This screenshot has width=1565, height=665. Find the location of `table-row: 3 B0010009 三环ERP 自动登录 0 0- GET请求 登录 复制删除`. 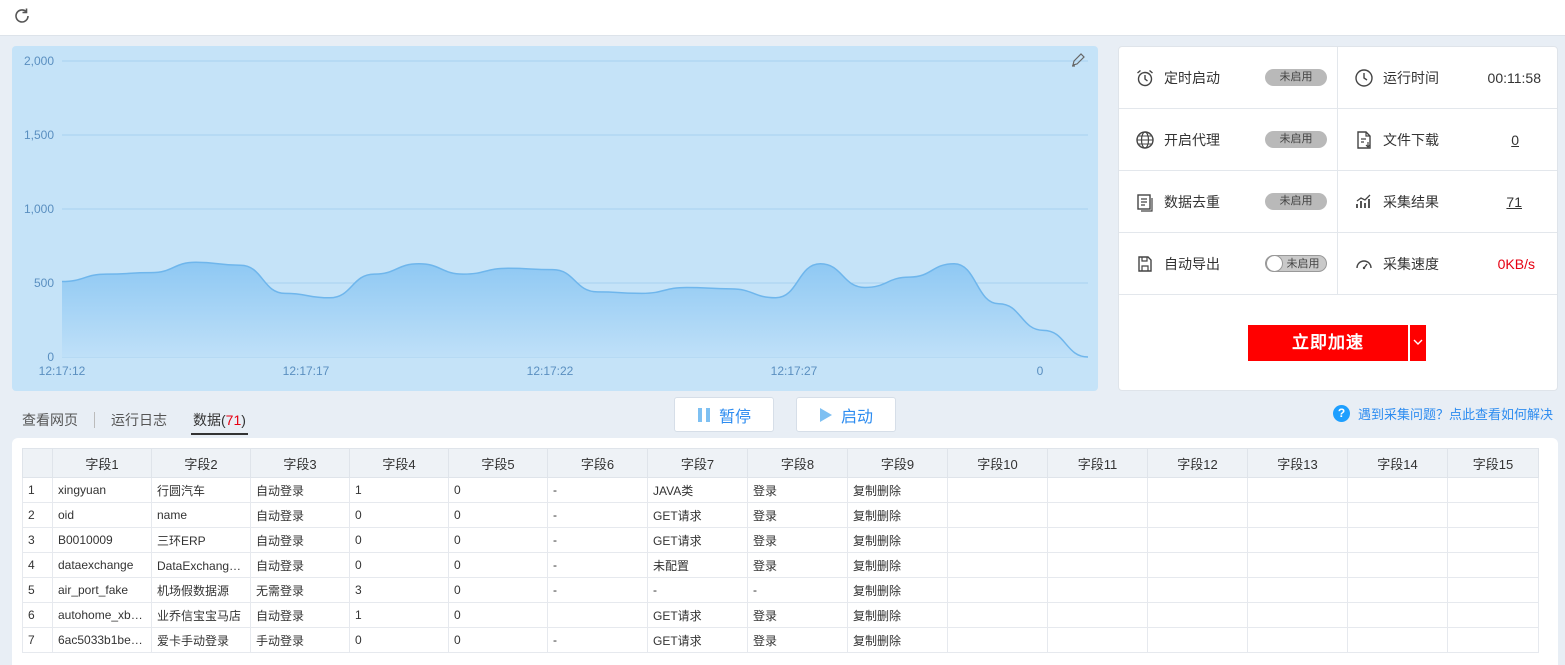

table-row: 3 B0010009 三环ERP 自动登录 0 0- GET请求 登录 复制删除 is located at coordinates (780, 540).